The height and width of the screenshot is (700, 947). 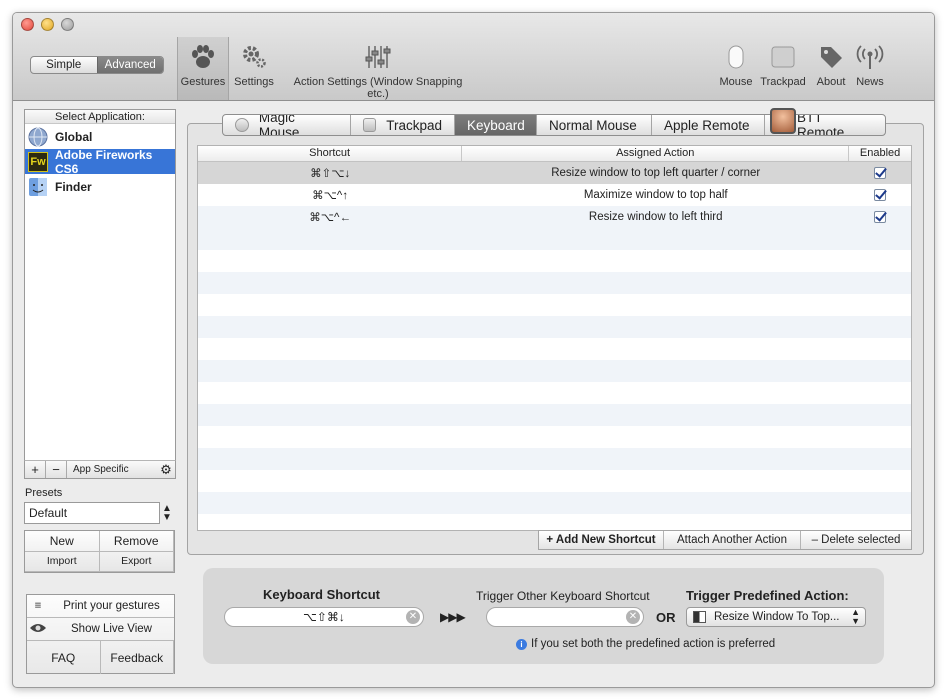 What do you see at coordinates (330, 196) in the screenshot?
I see `shortcut-cell: ⌘⌥^↑` at bounding box center [330, 196].